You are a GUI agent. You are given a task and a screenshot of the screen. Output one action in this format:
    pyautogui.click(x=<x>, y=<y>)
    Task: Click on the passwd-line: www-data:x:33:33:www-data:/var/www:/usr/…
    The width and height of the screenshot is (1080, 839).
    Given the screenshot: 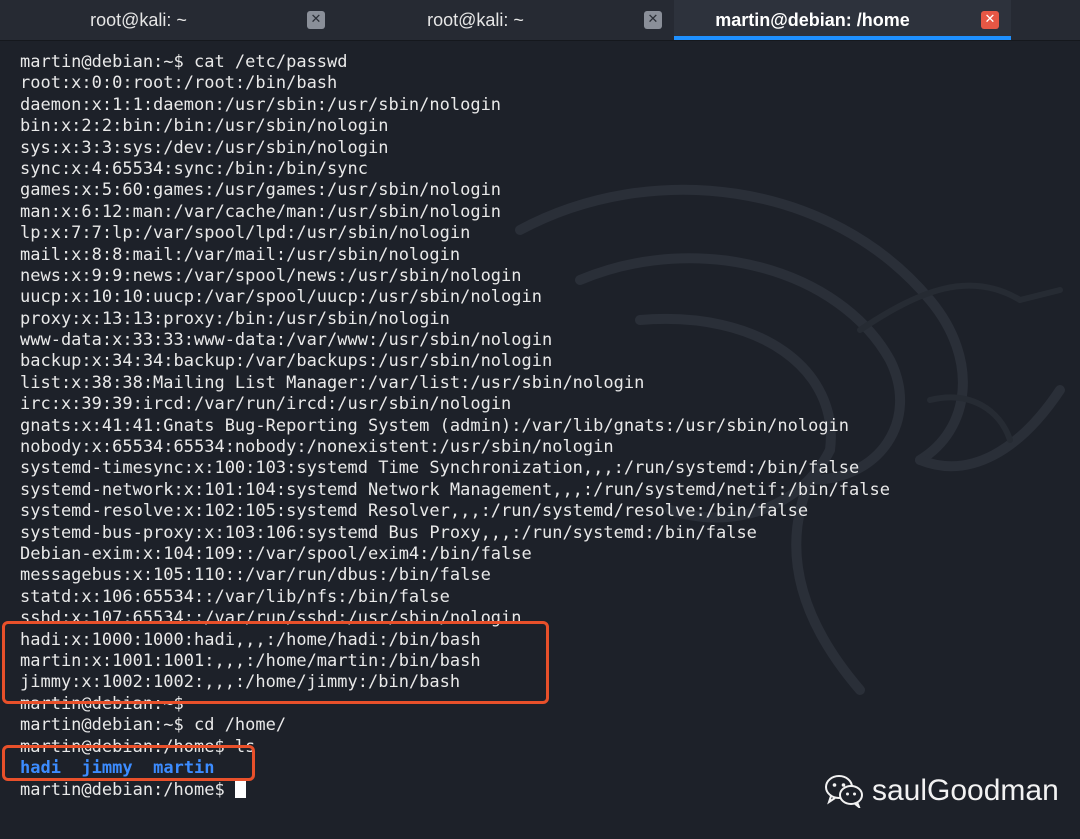 What is the action you would take?
    pyautogui.click(x=286, y=340)
    